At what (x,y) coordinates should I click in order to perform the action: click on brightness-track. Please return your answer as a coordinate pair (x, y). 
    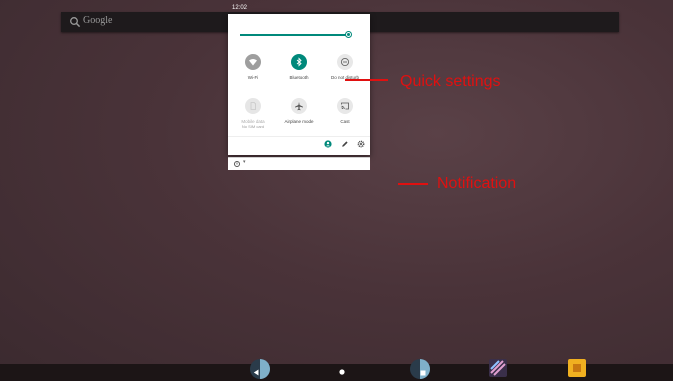
    Looking at the image, I should click on (294, 35).